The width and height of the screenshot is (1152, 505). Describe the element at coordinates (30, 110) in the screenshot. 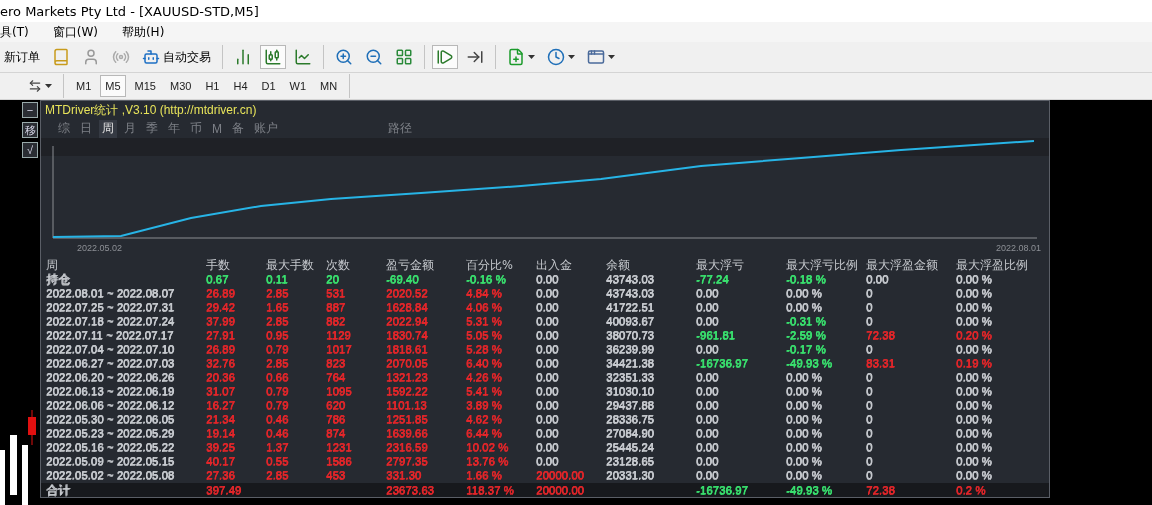

I see `side-button: −` at that location.